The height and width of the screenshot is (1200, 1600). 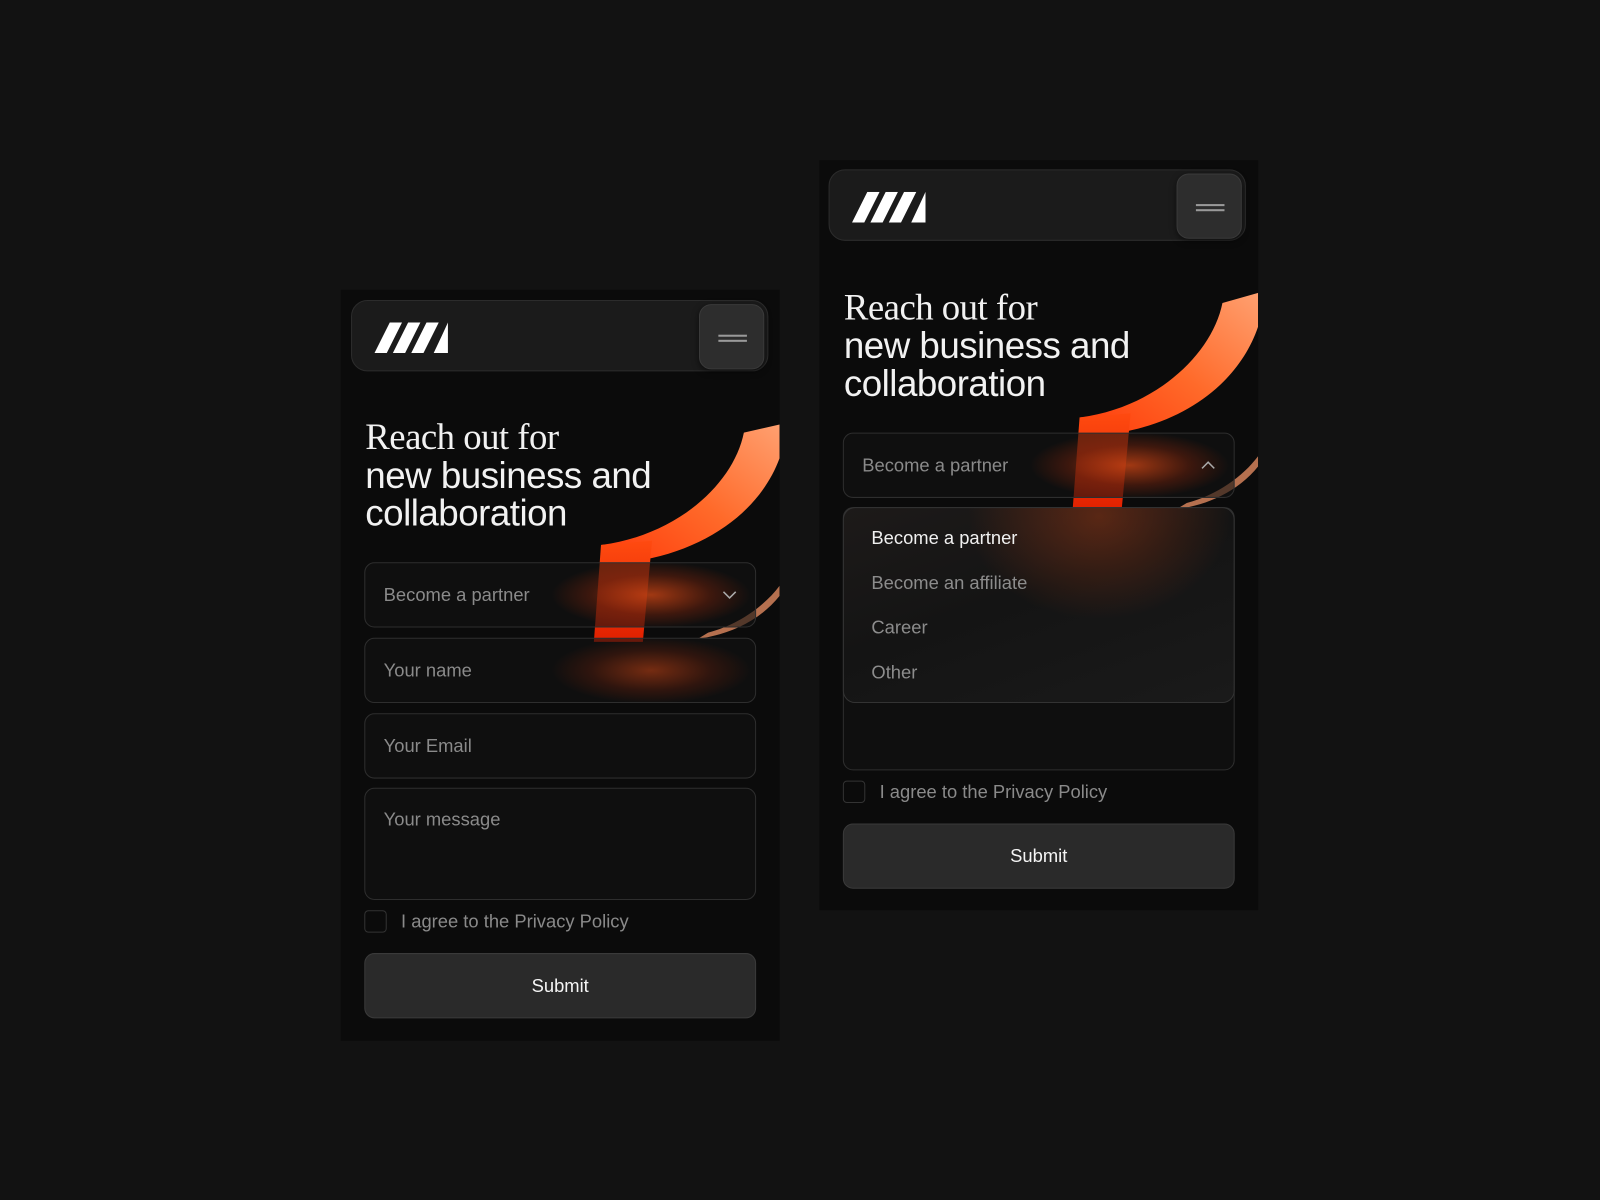 I want to click on dropdown-option-other: Other, so click(x=894, y=672).